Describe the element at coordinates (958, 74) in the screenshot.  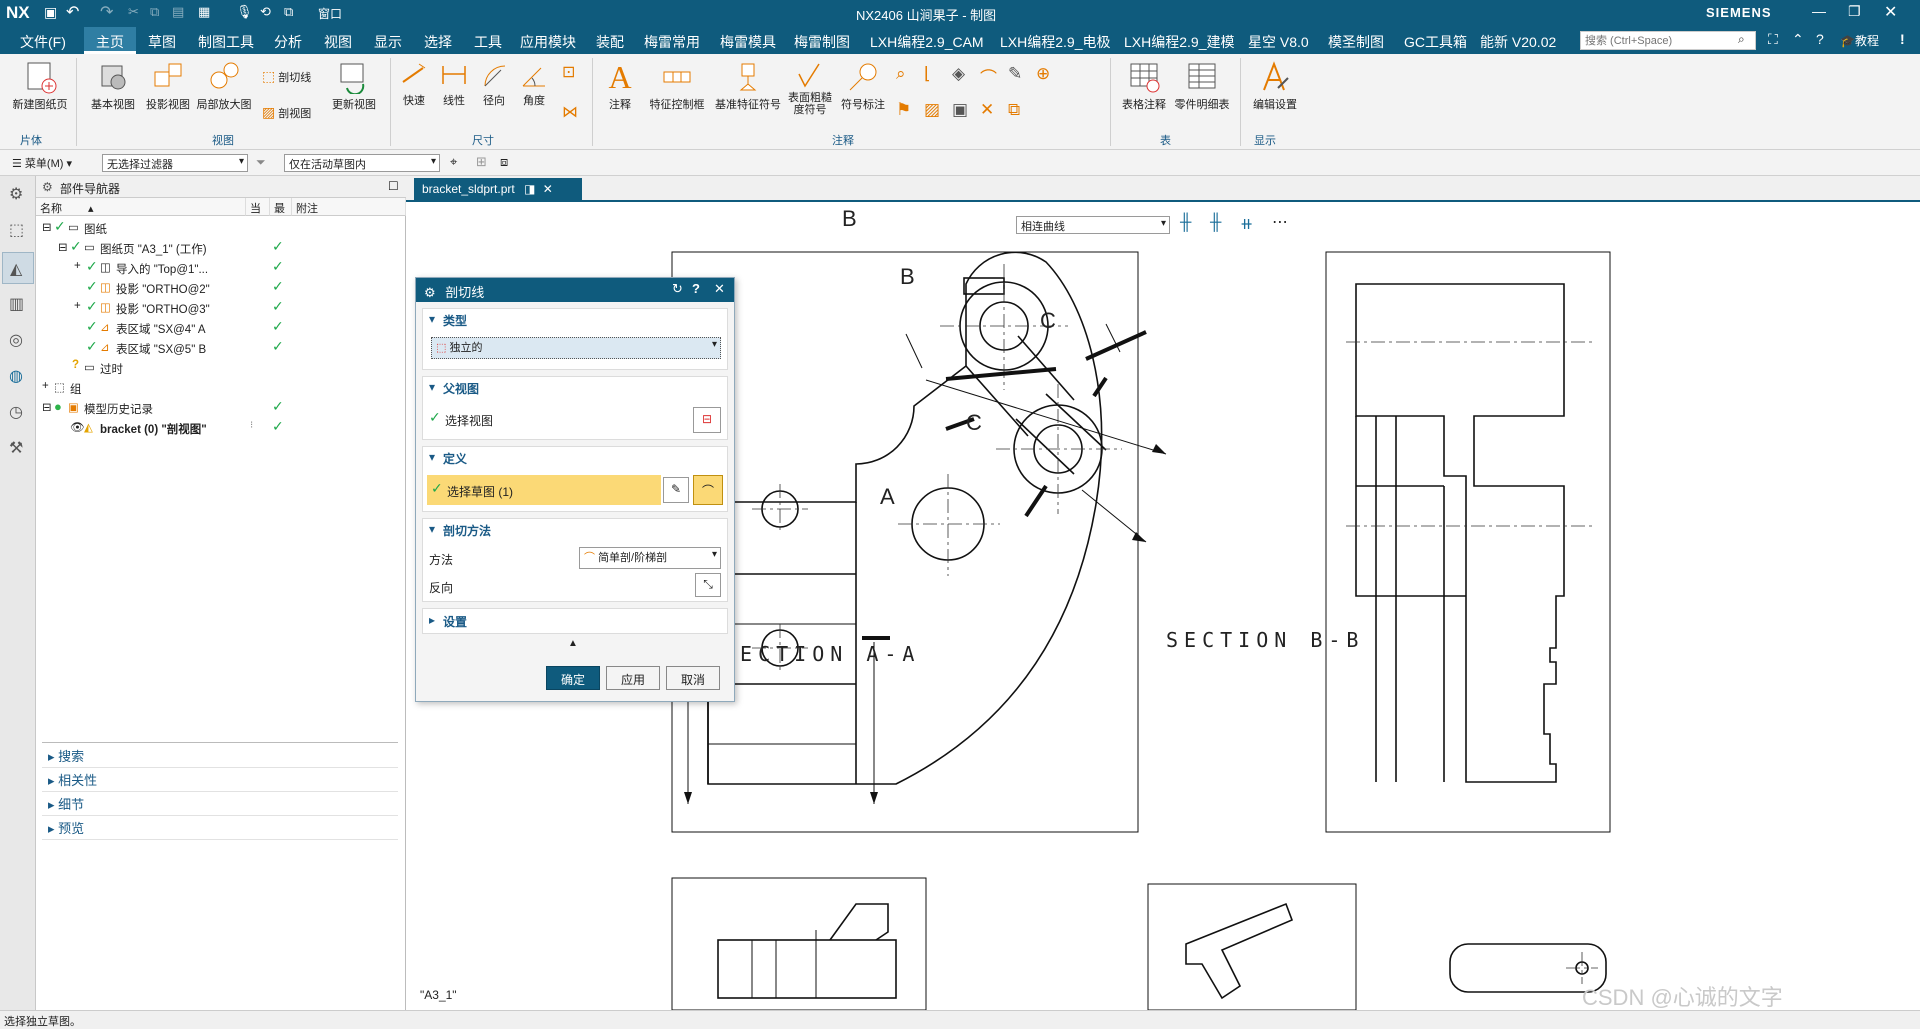
I see `fill-icon: ◈` at that location.